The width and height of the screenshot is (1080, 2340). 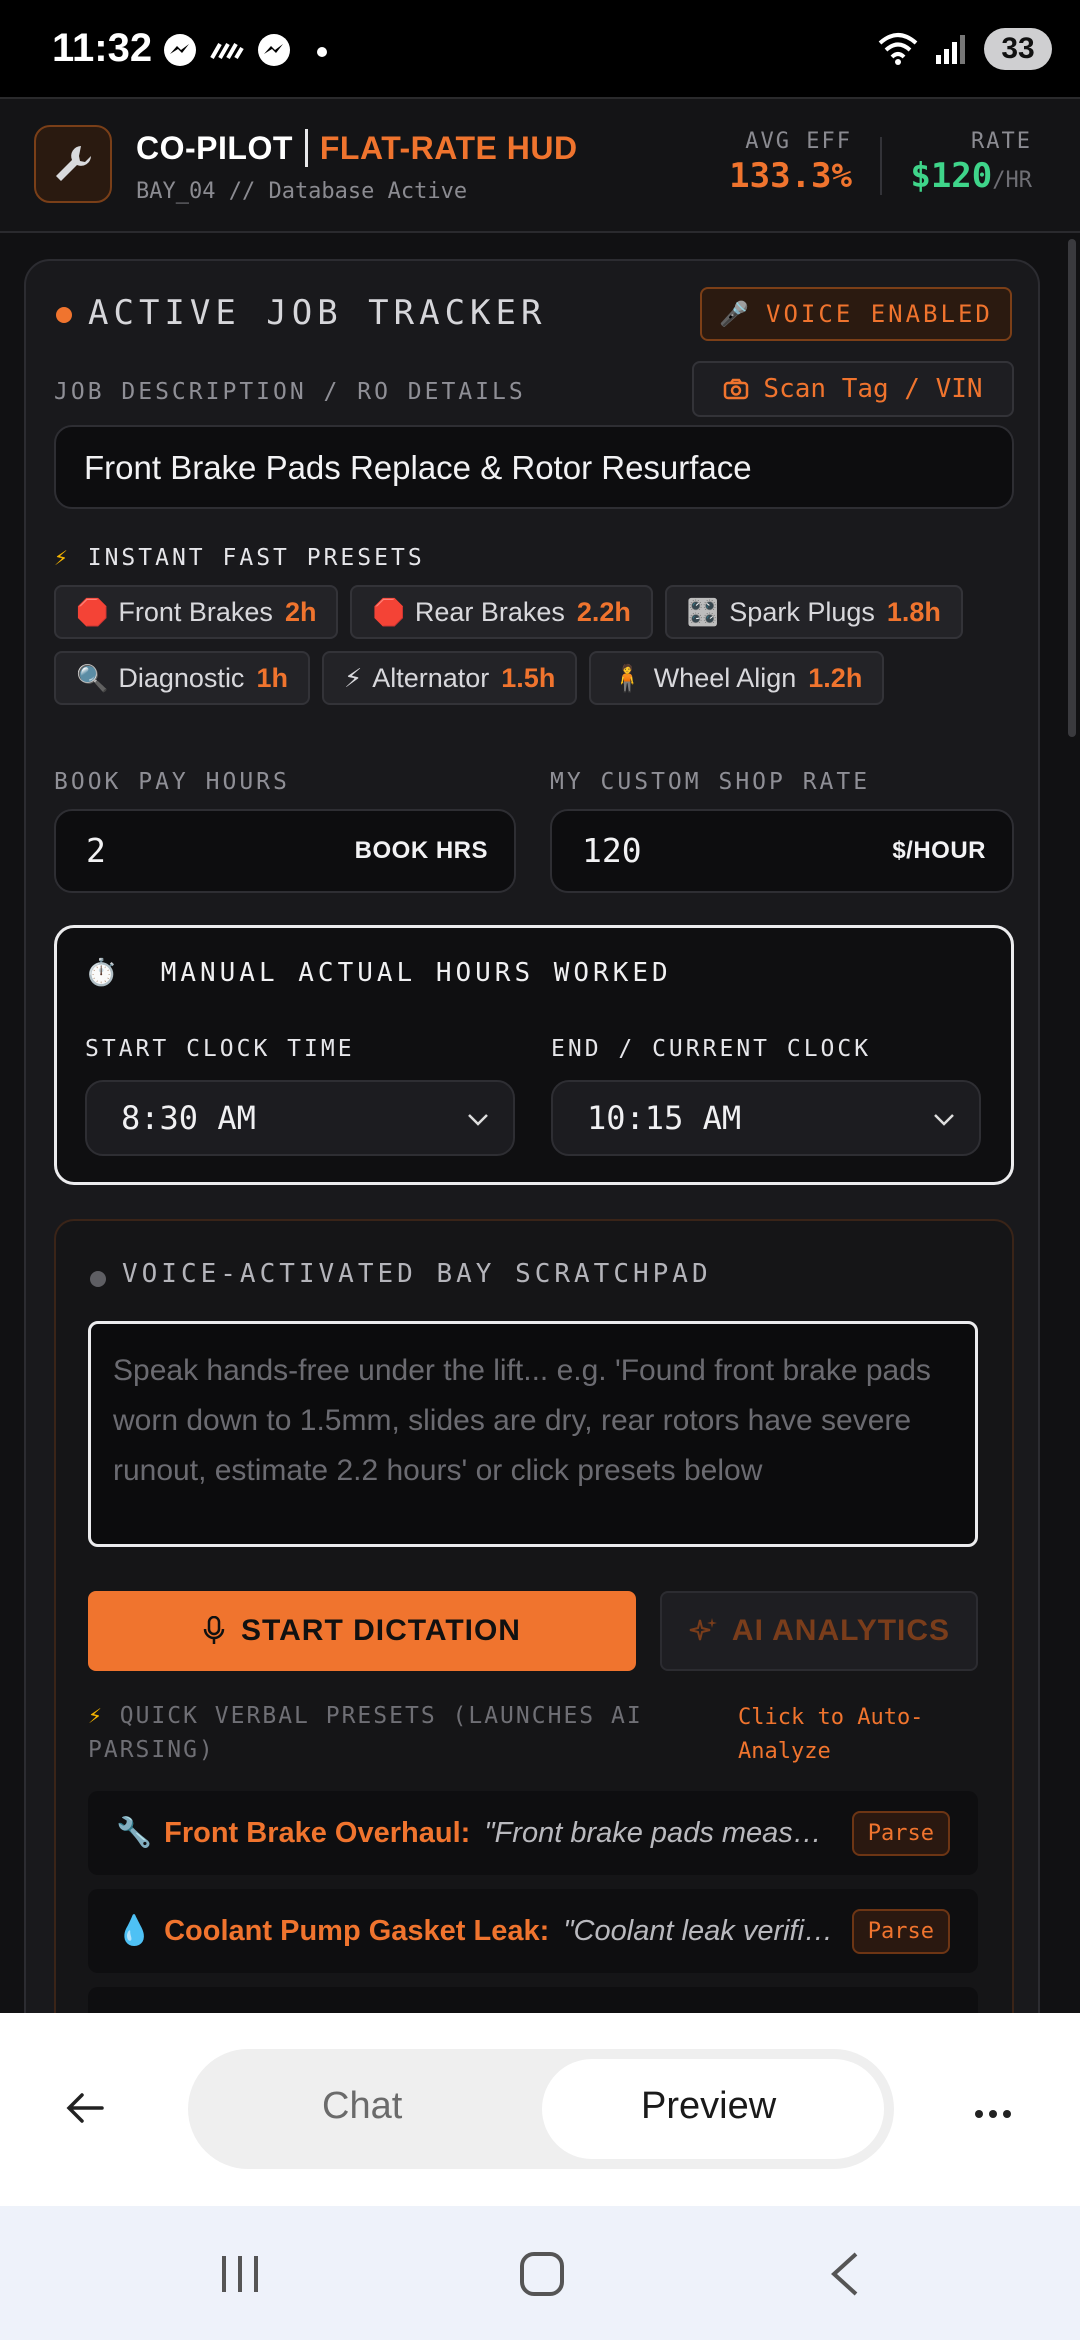 I want to click on microphone-icon: 🎤, so click(x=736, y=314).